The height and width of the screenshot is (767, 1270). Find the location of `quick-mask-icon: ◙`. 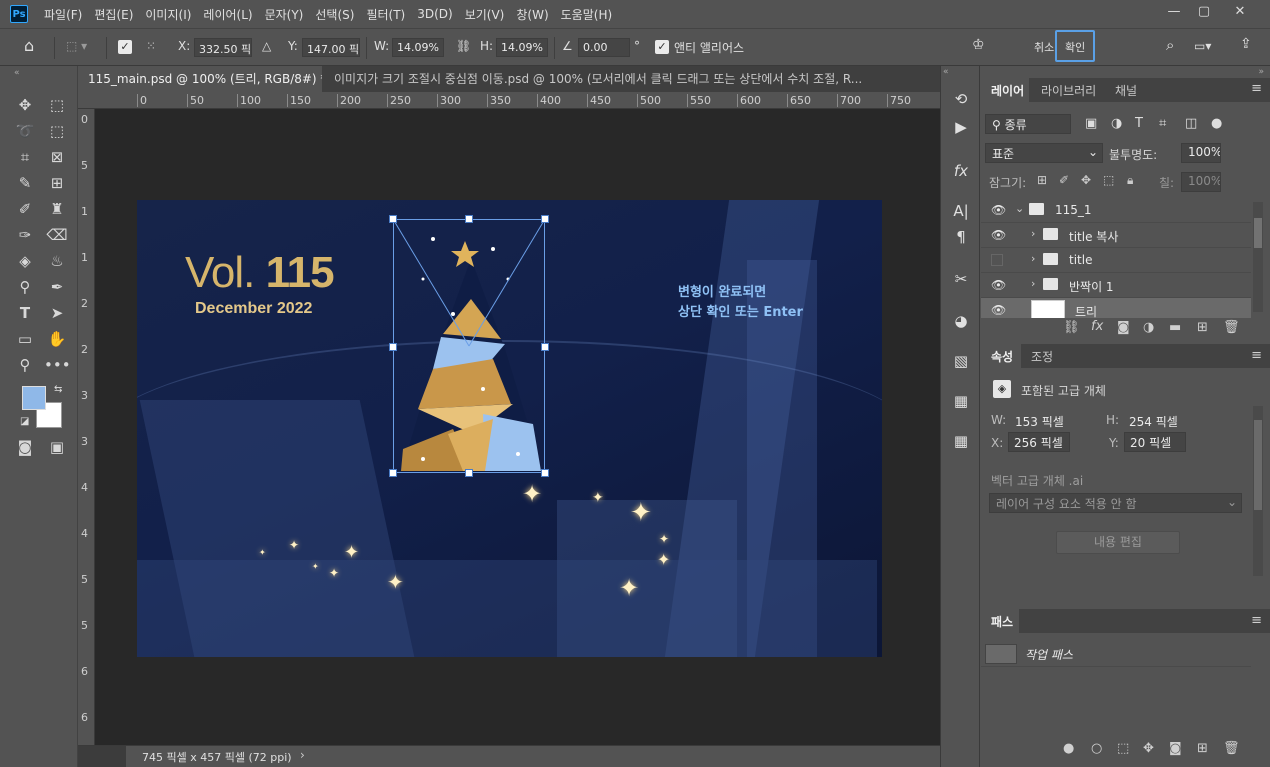

quick-mask-icon: ◙ is located at coordinates (25, 447).